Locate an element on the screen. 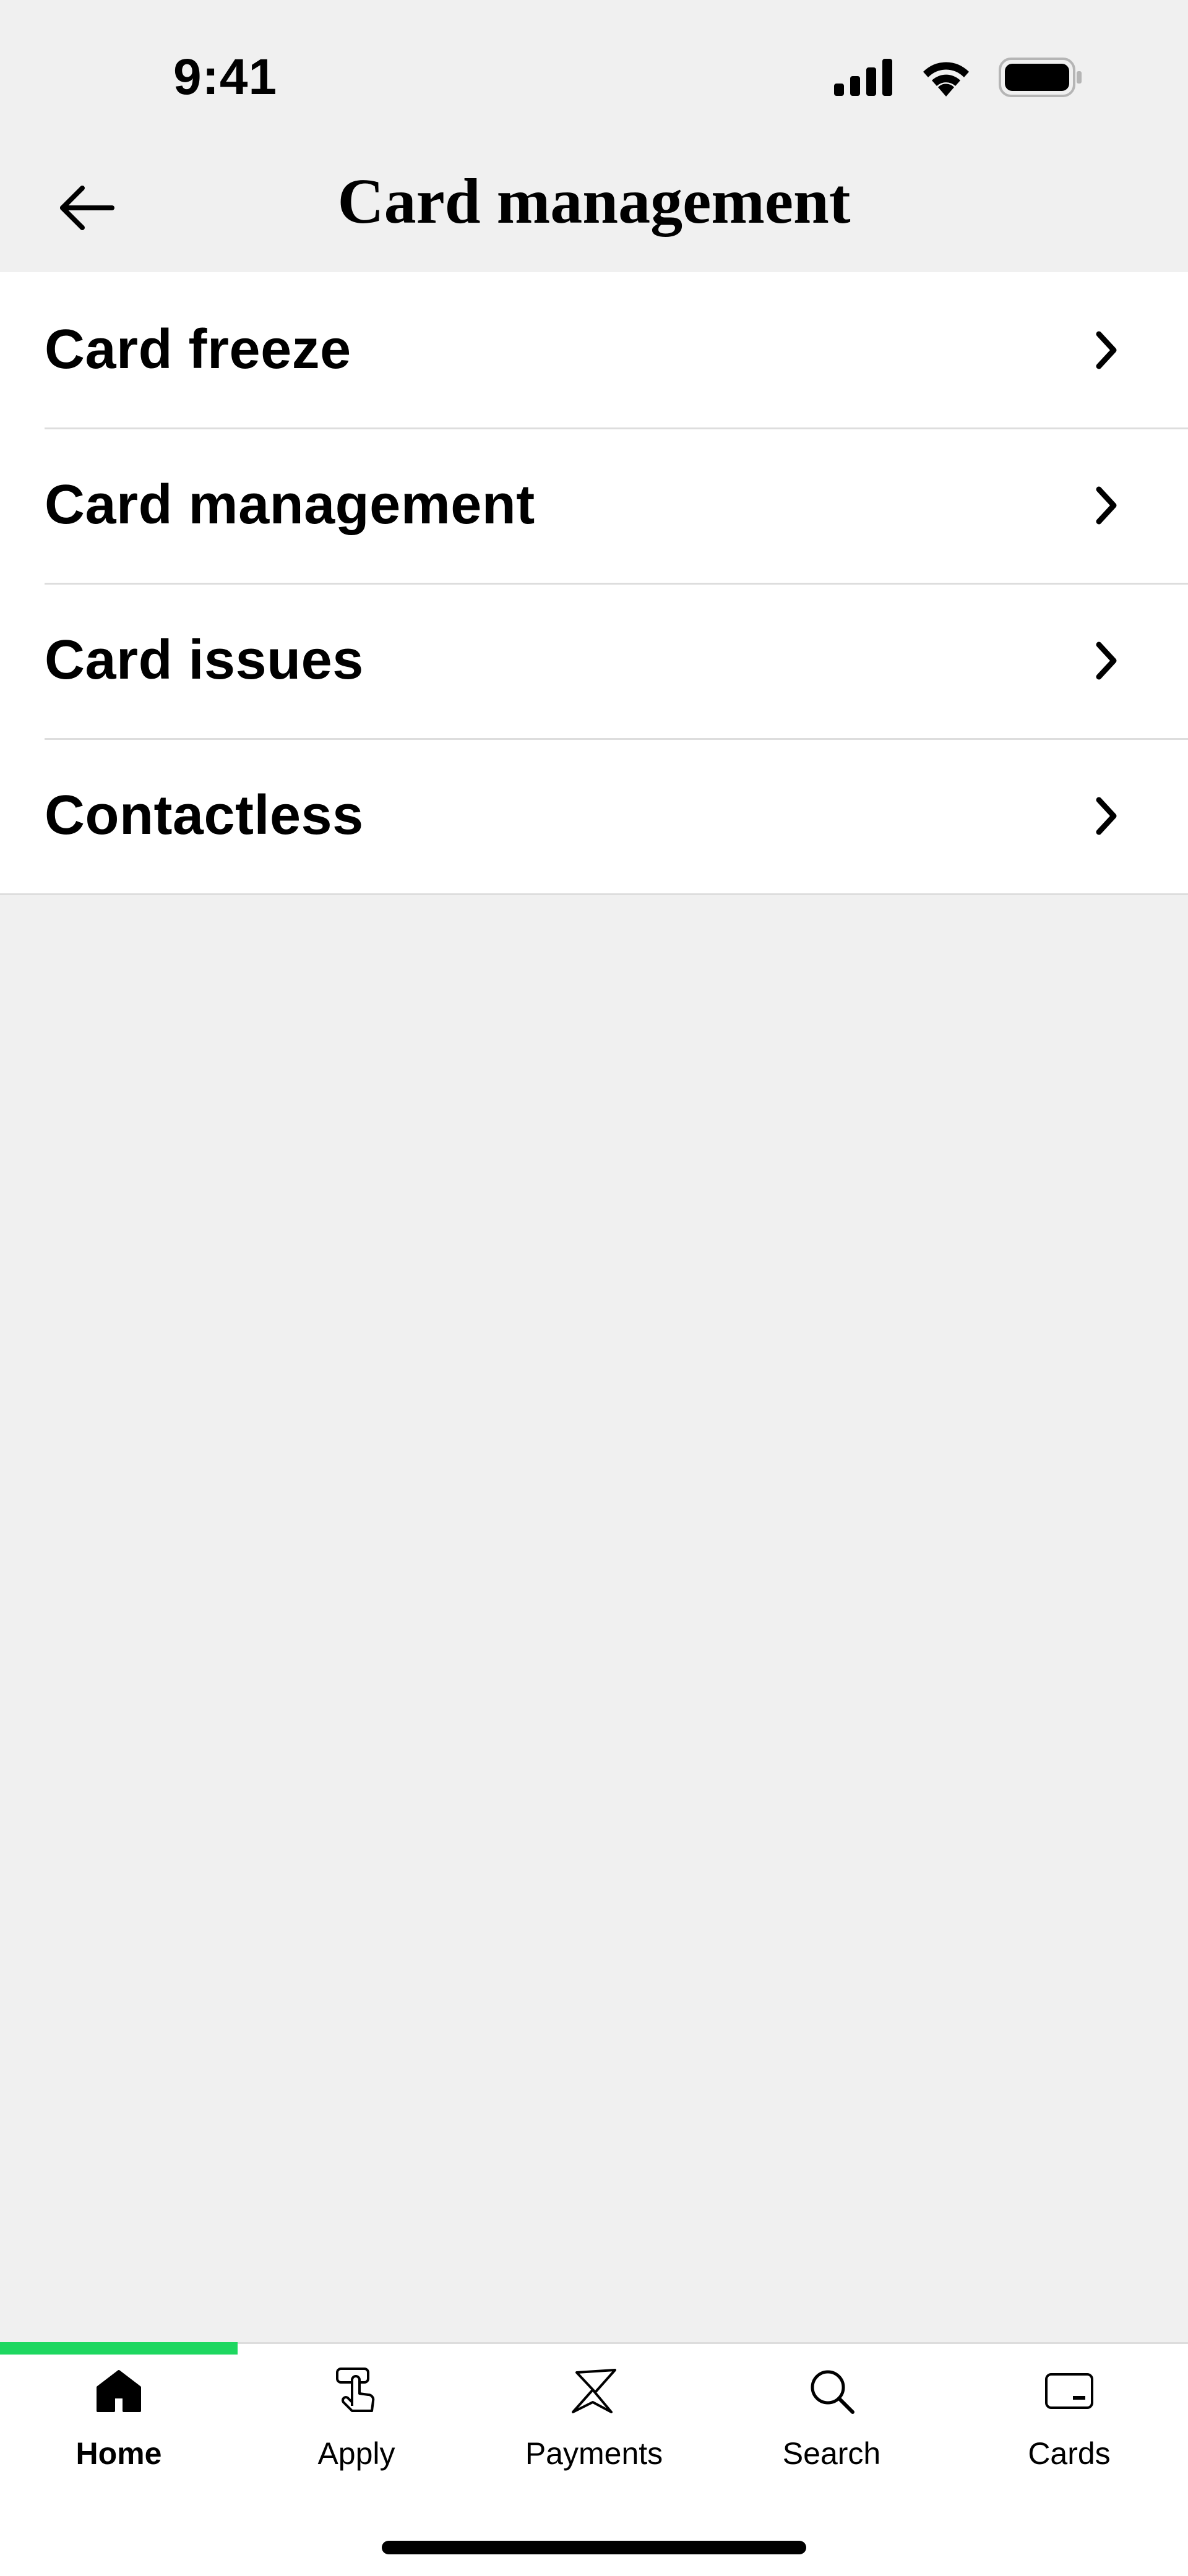 This screenshot has width=1188, height=2576. menu-item-label: Card freeze is located at coordinates (198, 349).